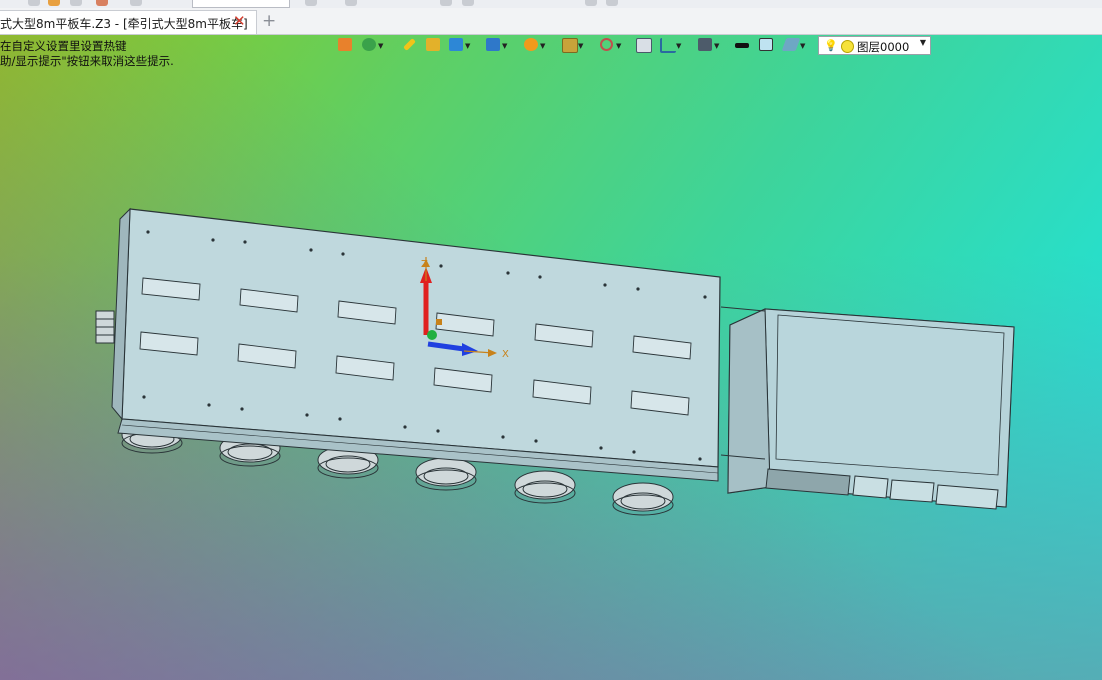 The image size is (1102, 680). What do you see at coordinates (867, 408) in the screenshot?
I see `cabin` at bounding box center [867, 408].